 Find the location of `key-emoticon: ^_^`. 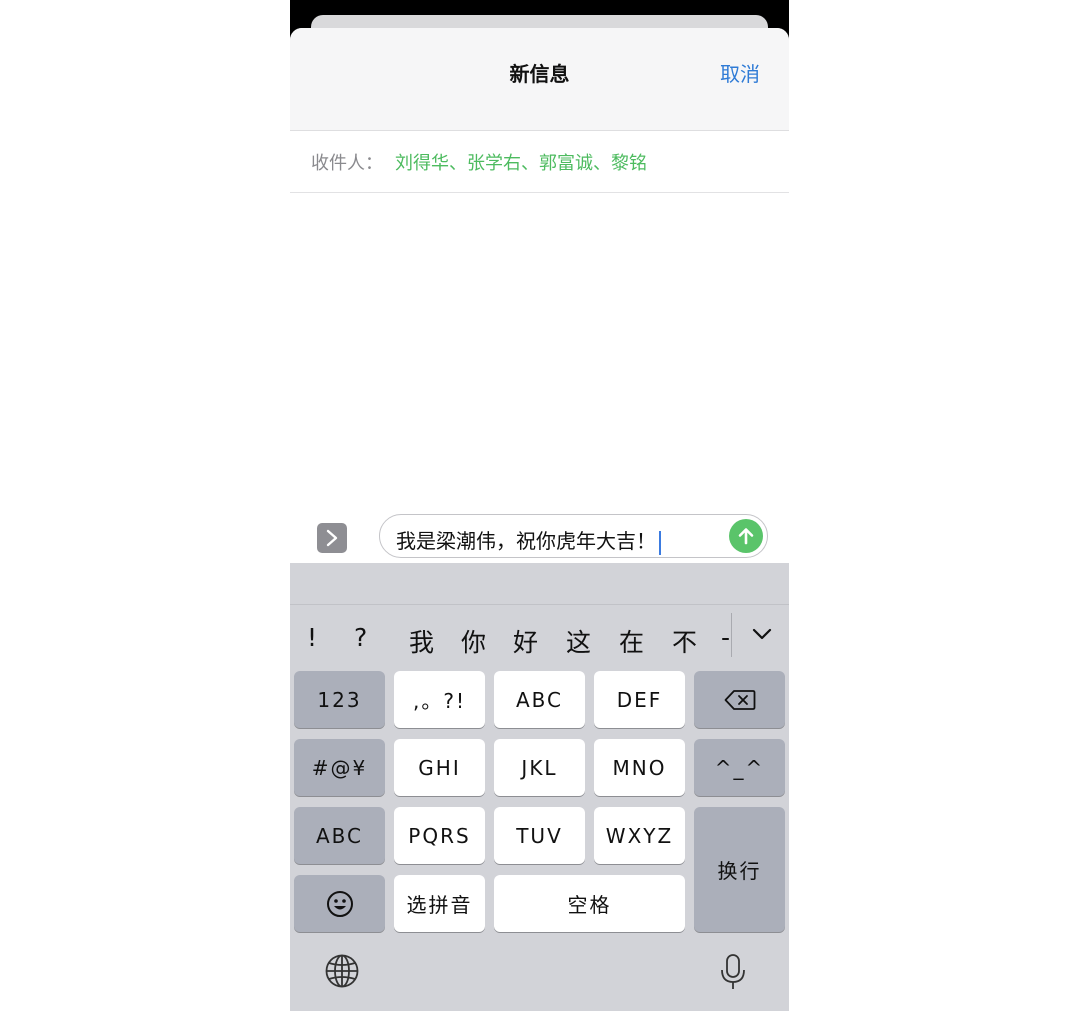

key-emoticon: ^_^ is located at coordinates (739, 767).